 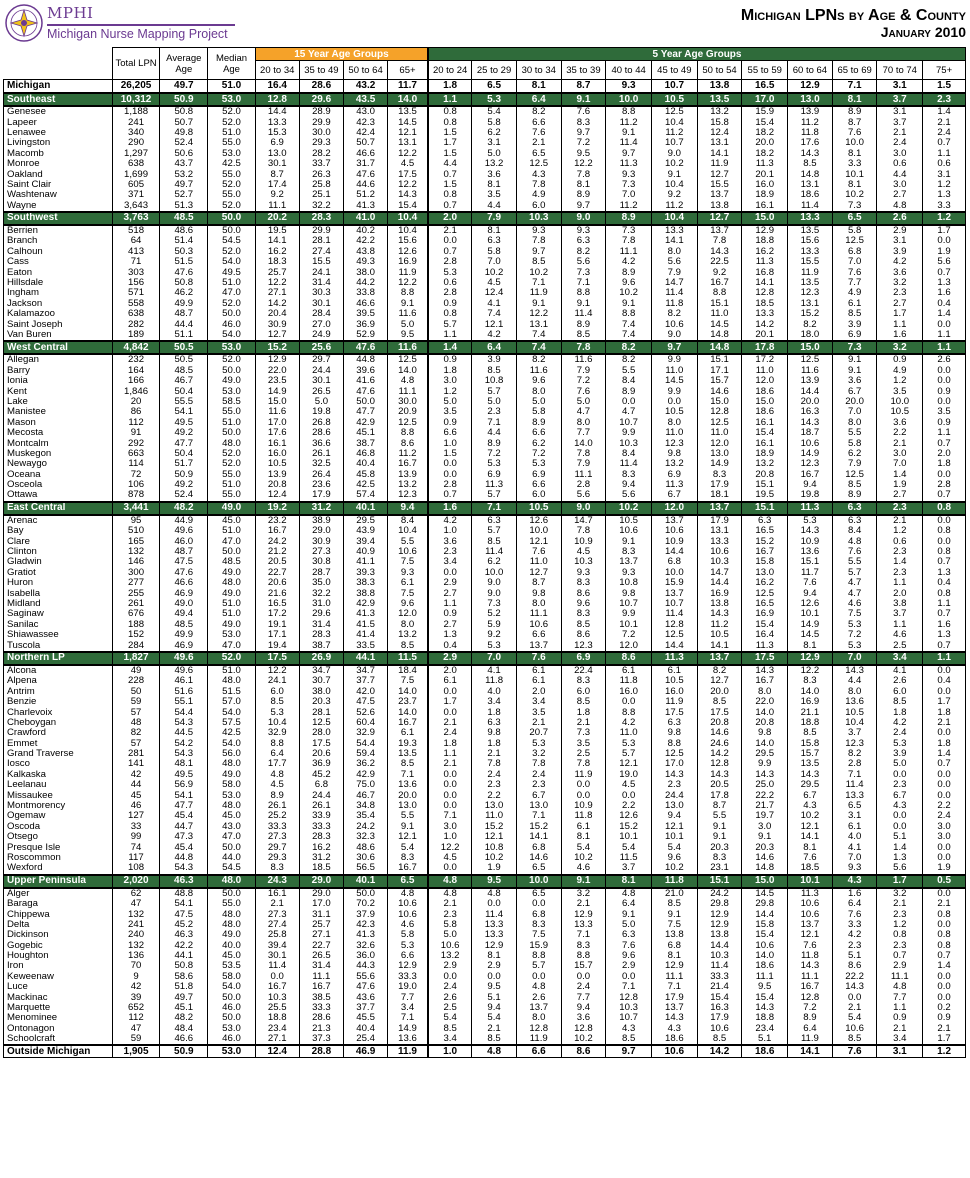 What do you see at coordinates (494, 691) in the screenshot?
I see `cell: 4.0` at bounding box center [494, 691].